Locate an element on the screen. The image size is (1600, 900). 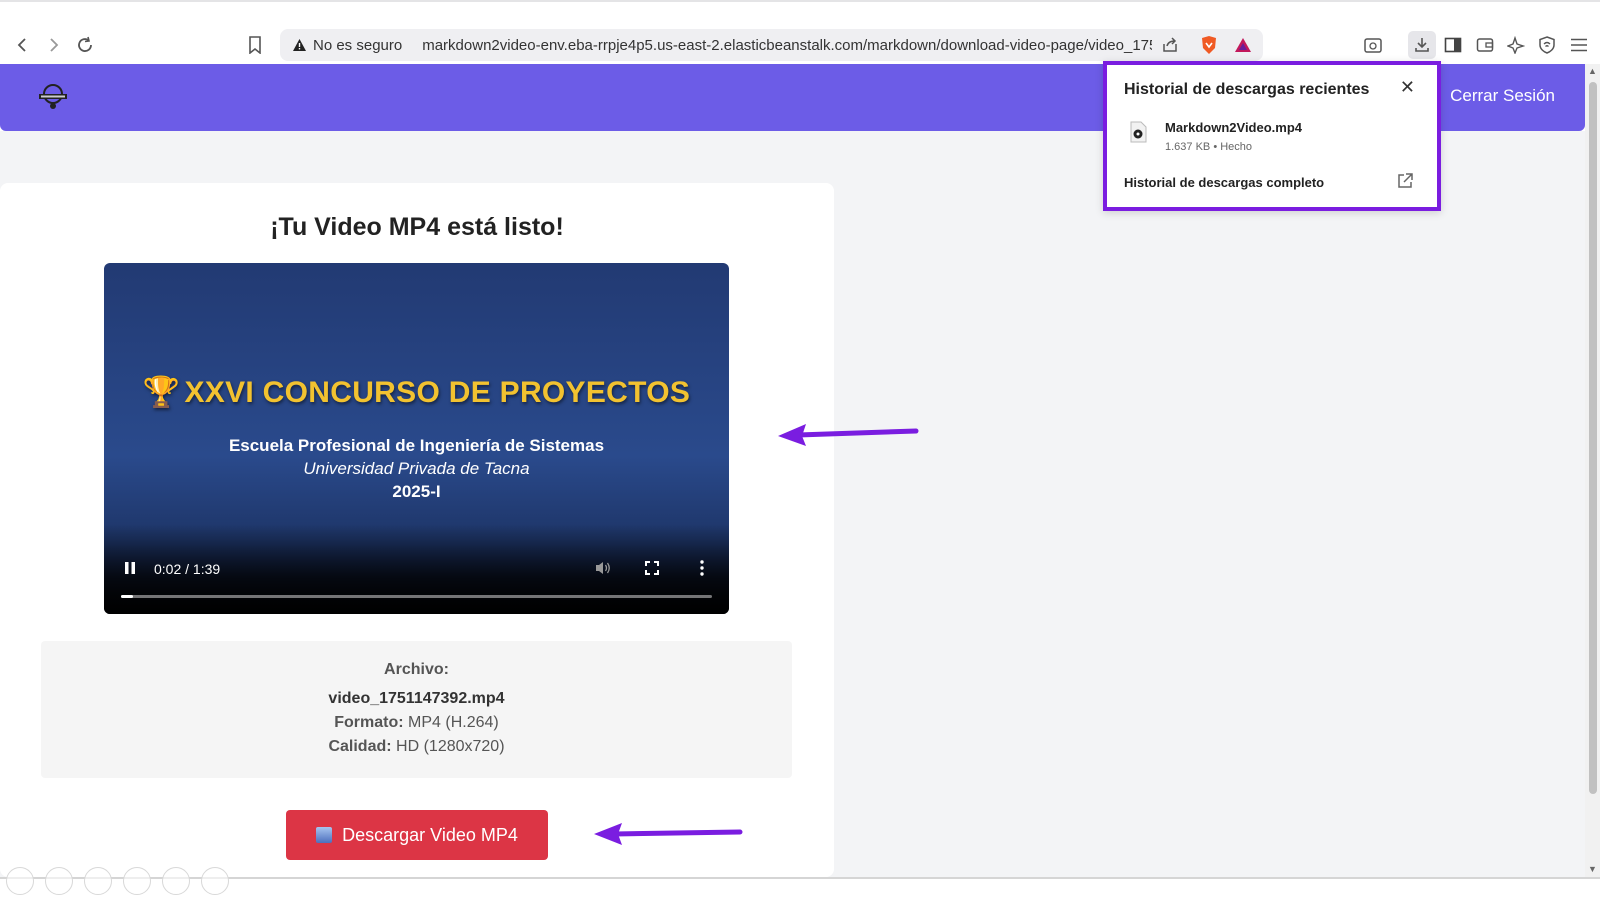
format-row: Formato: MP4 (H.264) is located at coordinates (416, 723).